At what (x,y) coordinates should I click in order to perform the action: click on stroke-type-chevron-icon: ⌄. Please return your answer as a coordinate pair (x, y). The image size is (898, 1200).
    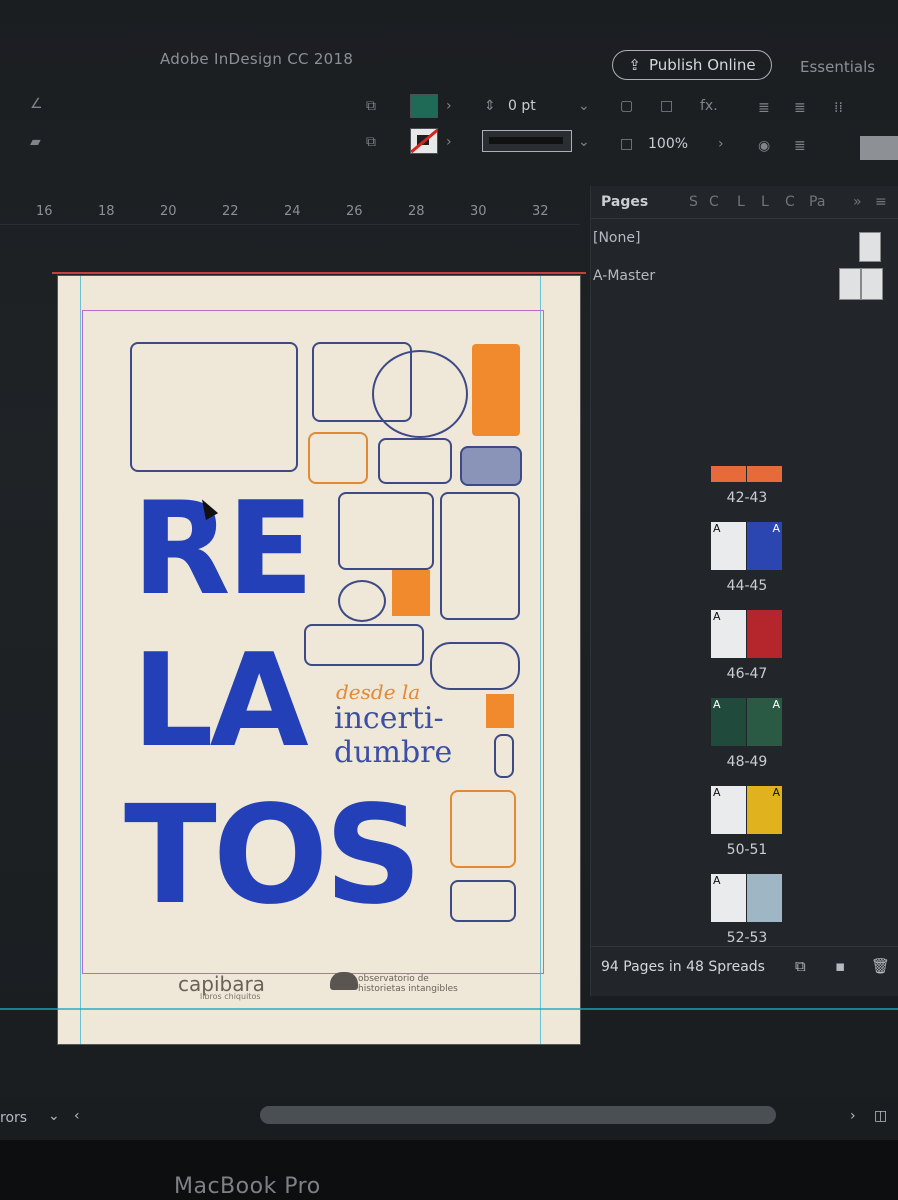
    Looking at the image, I should click on (584, 142).